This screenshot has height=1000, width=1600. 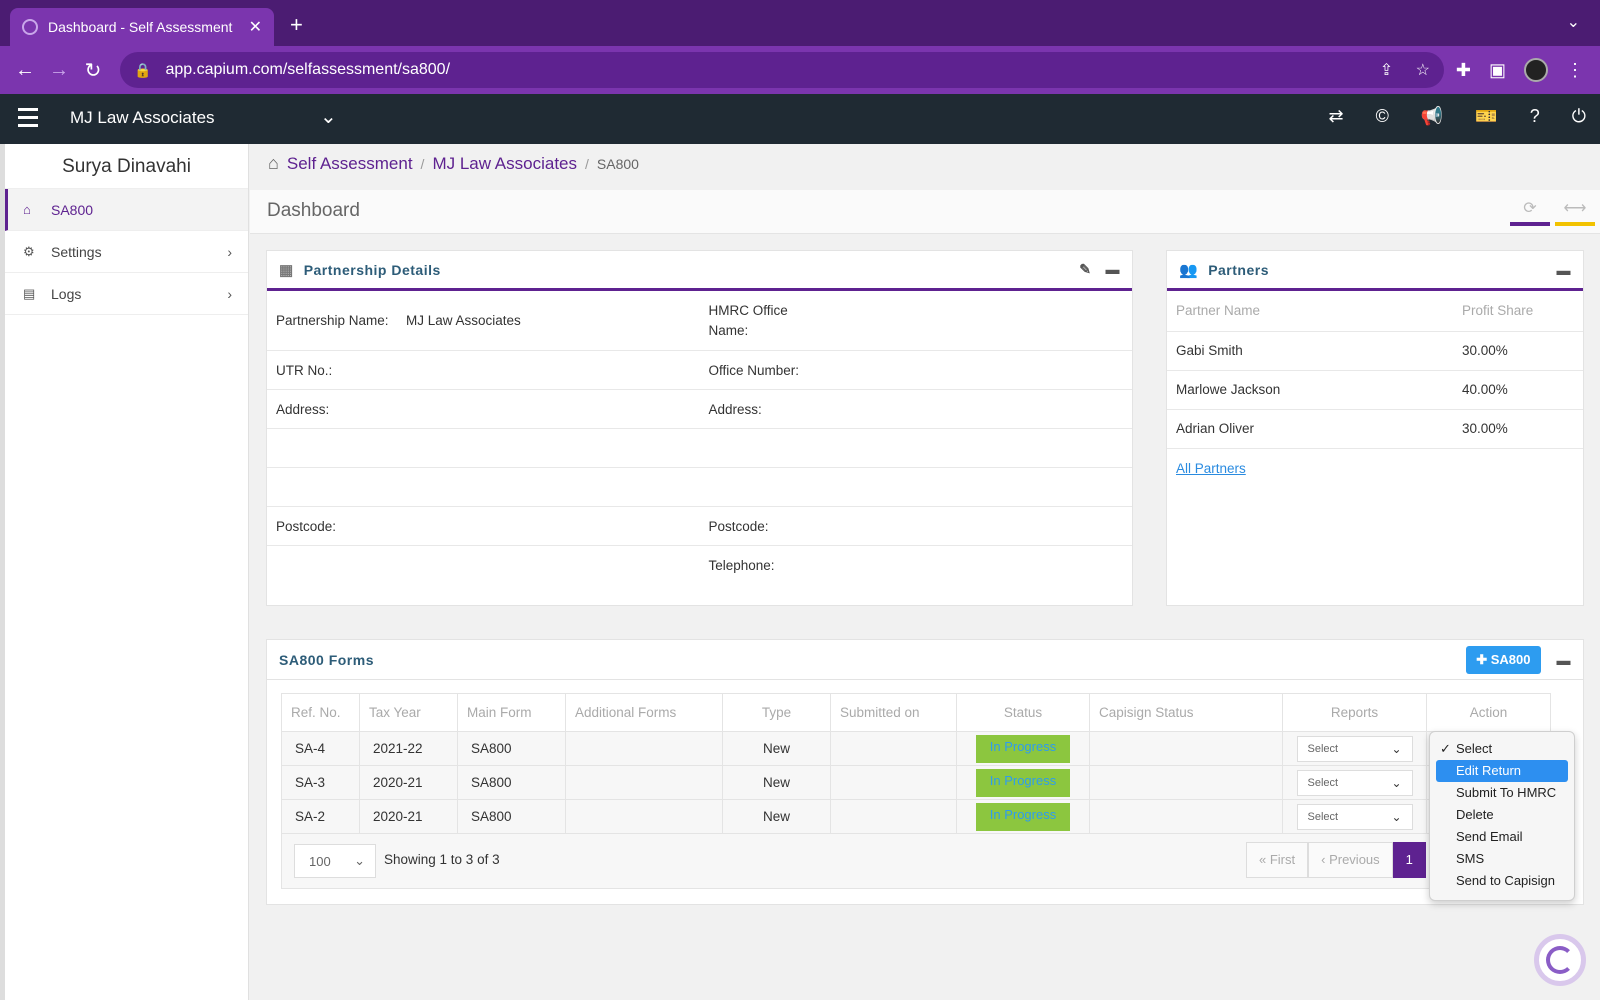 I want to click on previous-page-button: ‹ Previous, so click(x=1350, y=860).